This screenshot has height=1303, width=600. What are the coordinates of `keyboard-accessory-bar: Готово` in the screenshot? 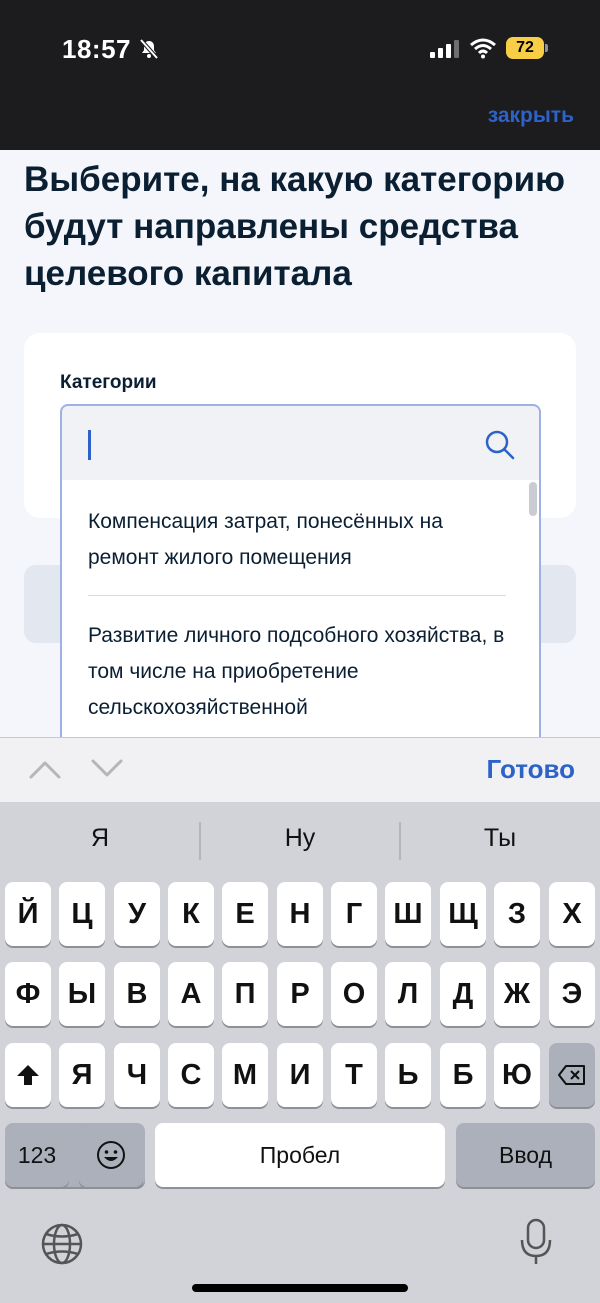 It's located at (300, 769).